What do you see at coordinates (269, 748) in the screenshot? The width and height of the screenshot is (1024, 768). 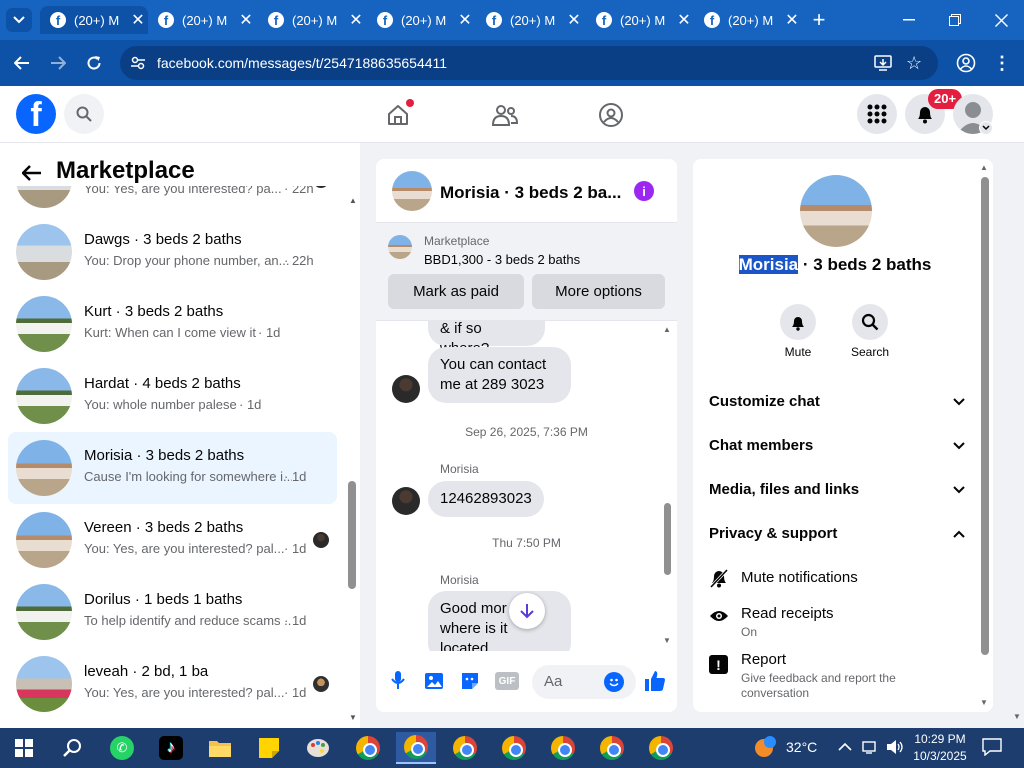 I see `sticky-notes-app` at bounding box center [269, 748].